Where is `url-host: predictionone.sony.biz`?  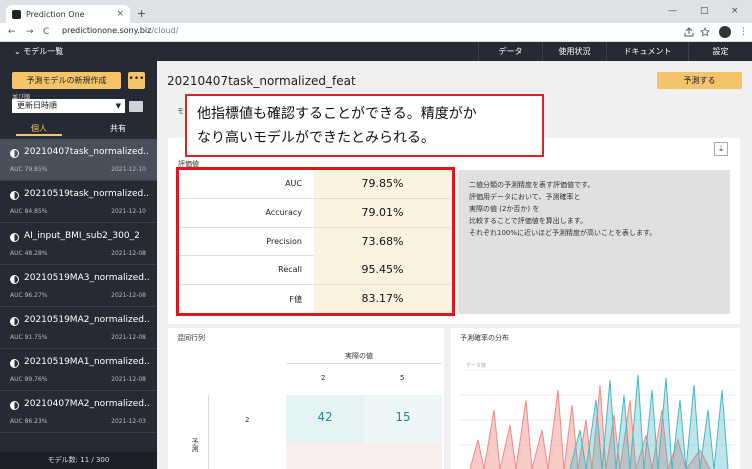 url-host: predictionone.sony.biz is located at coordinates (107, 30).